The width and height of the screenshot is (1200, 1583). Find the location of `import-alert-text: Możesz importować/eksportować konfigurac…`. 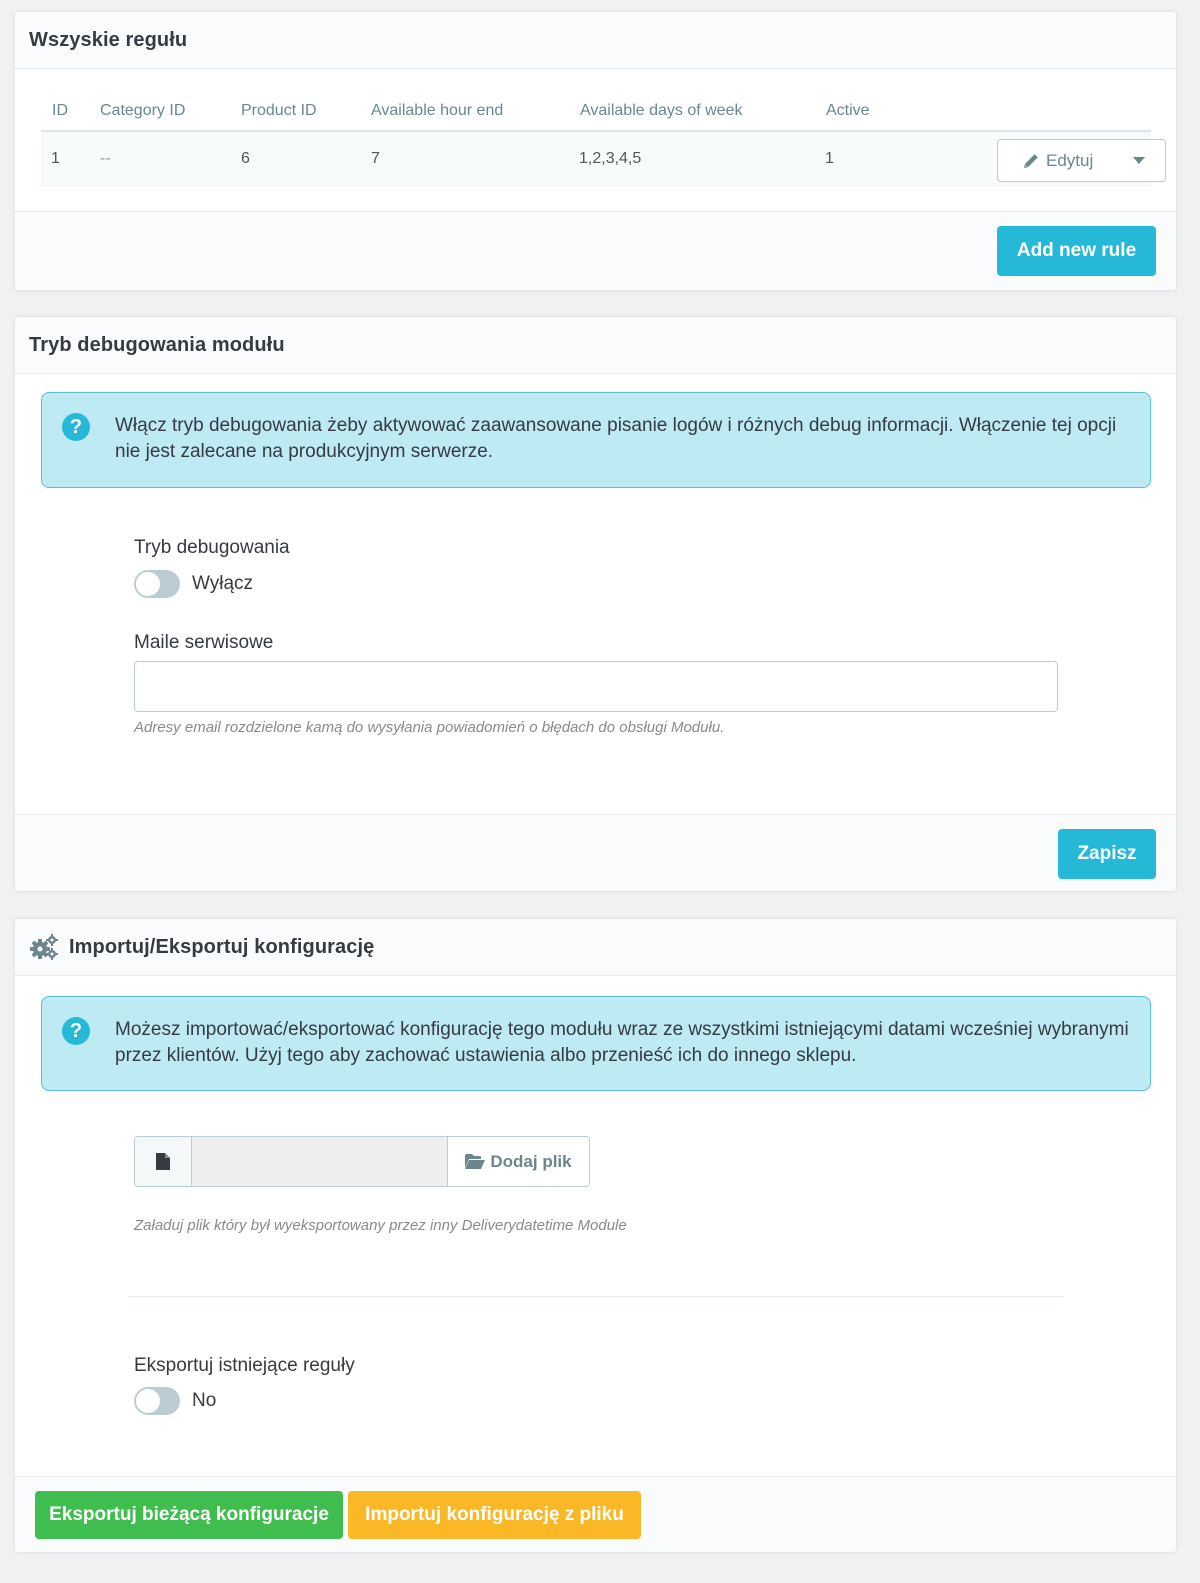

import-alert-text: Możesz importować/eksportować konfigurac… is located at coordinates (622, 1042).